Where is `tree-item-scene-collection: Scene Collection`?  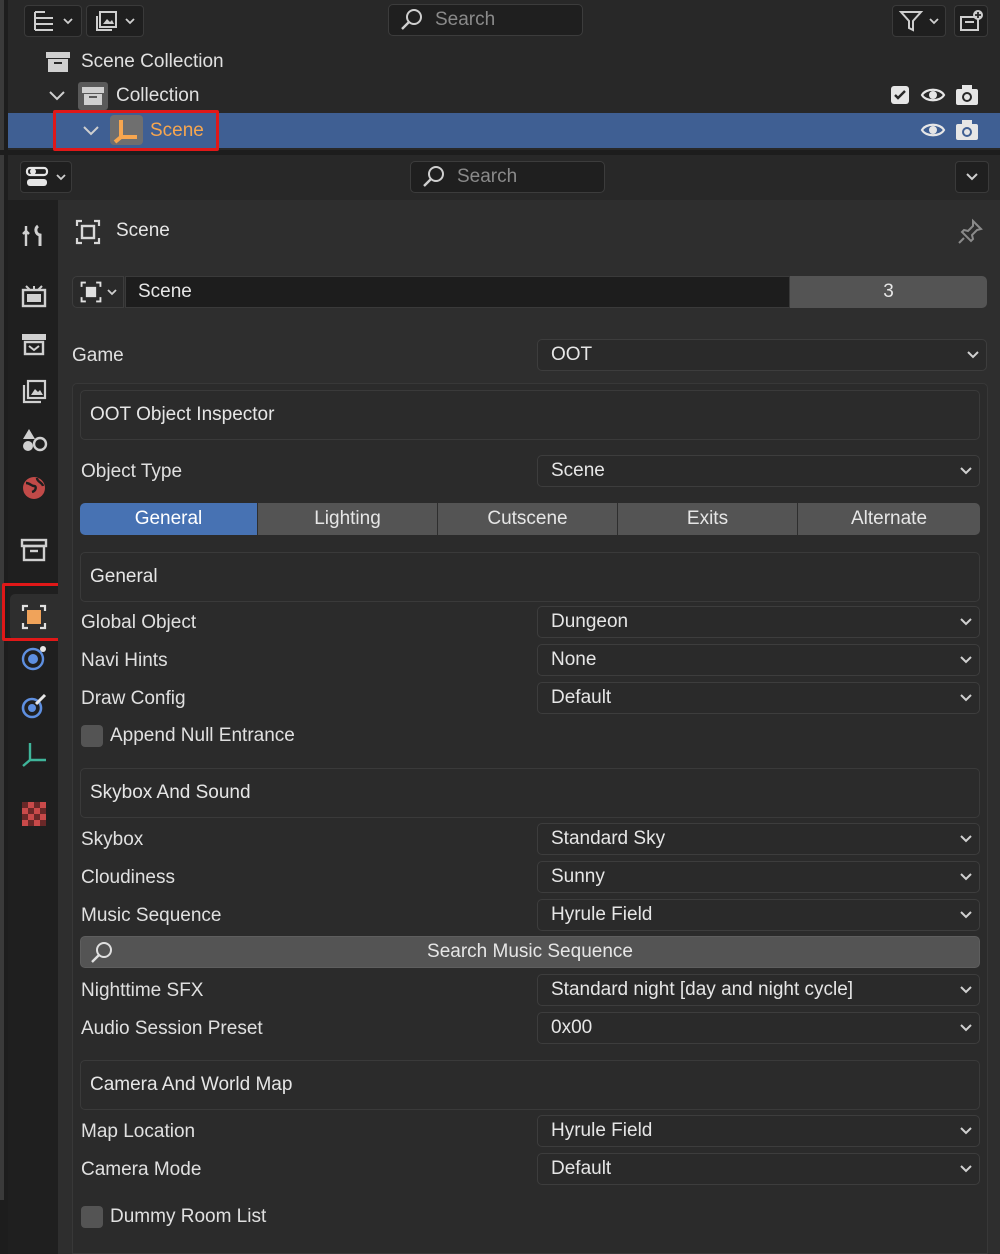
tree-item-scene-collection: Scene Collection is located at coordinates (504, 62).